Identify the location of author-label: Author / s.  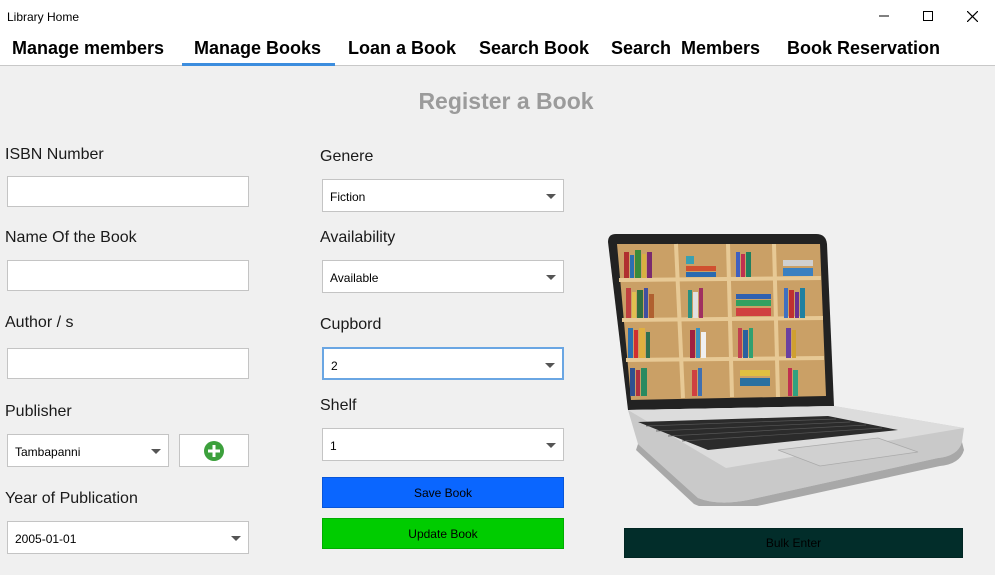
(39, 322).